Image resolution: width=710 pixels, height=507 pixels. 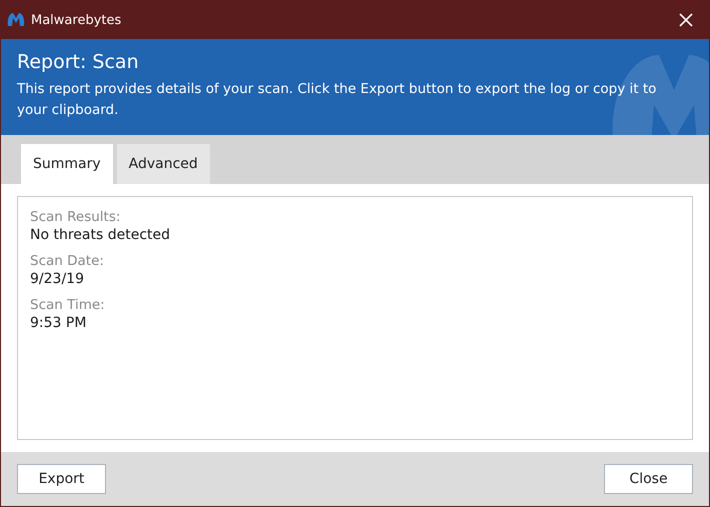 What do you see at coordinates (68, 305) in the screenshot?
I see `field-label: Scan Time:` at bounding box center [68, 305].